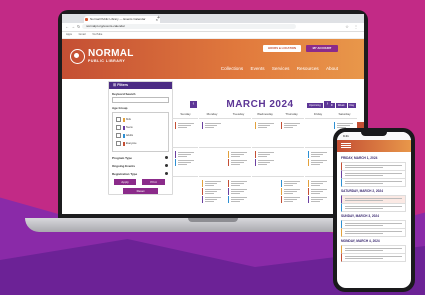 Image resolution: width=425 pixels, height=295 pixels. I want to click on nav-about: About, so click(332, 68).